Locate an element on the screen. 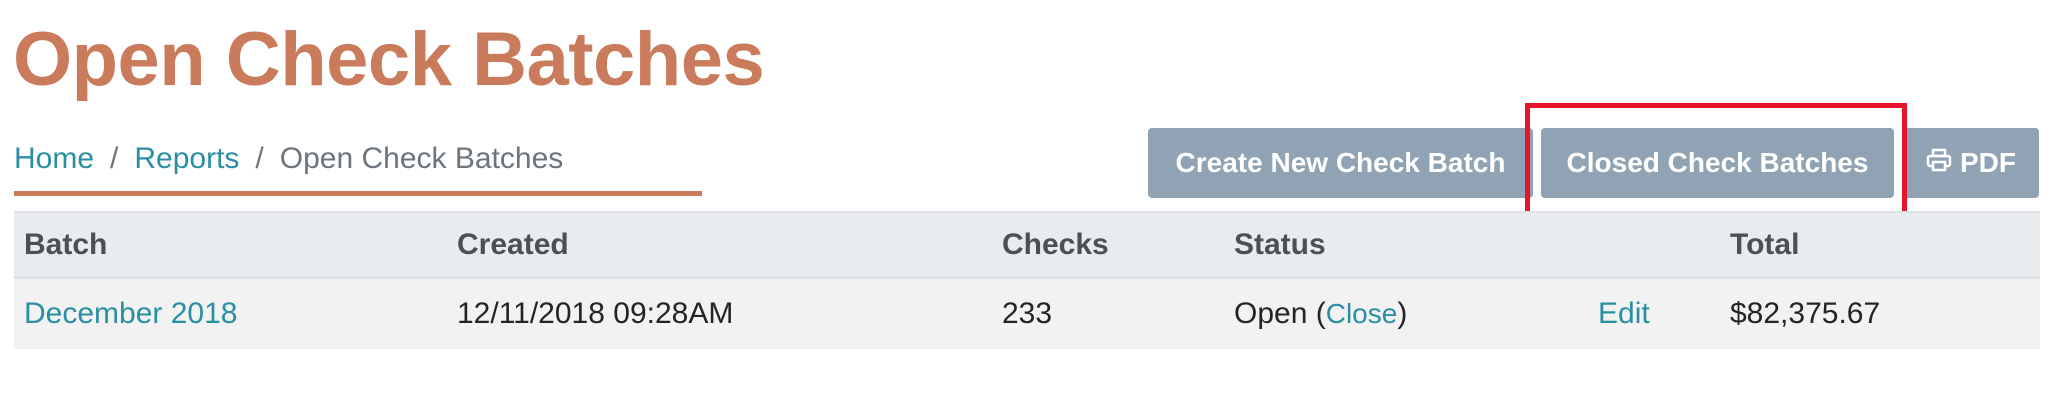  status-cell: Open ( Close ) is located at coordinates (1320, 314).